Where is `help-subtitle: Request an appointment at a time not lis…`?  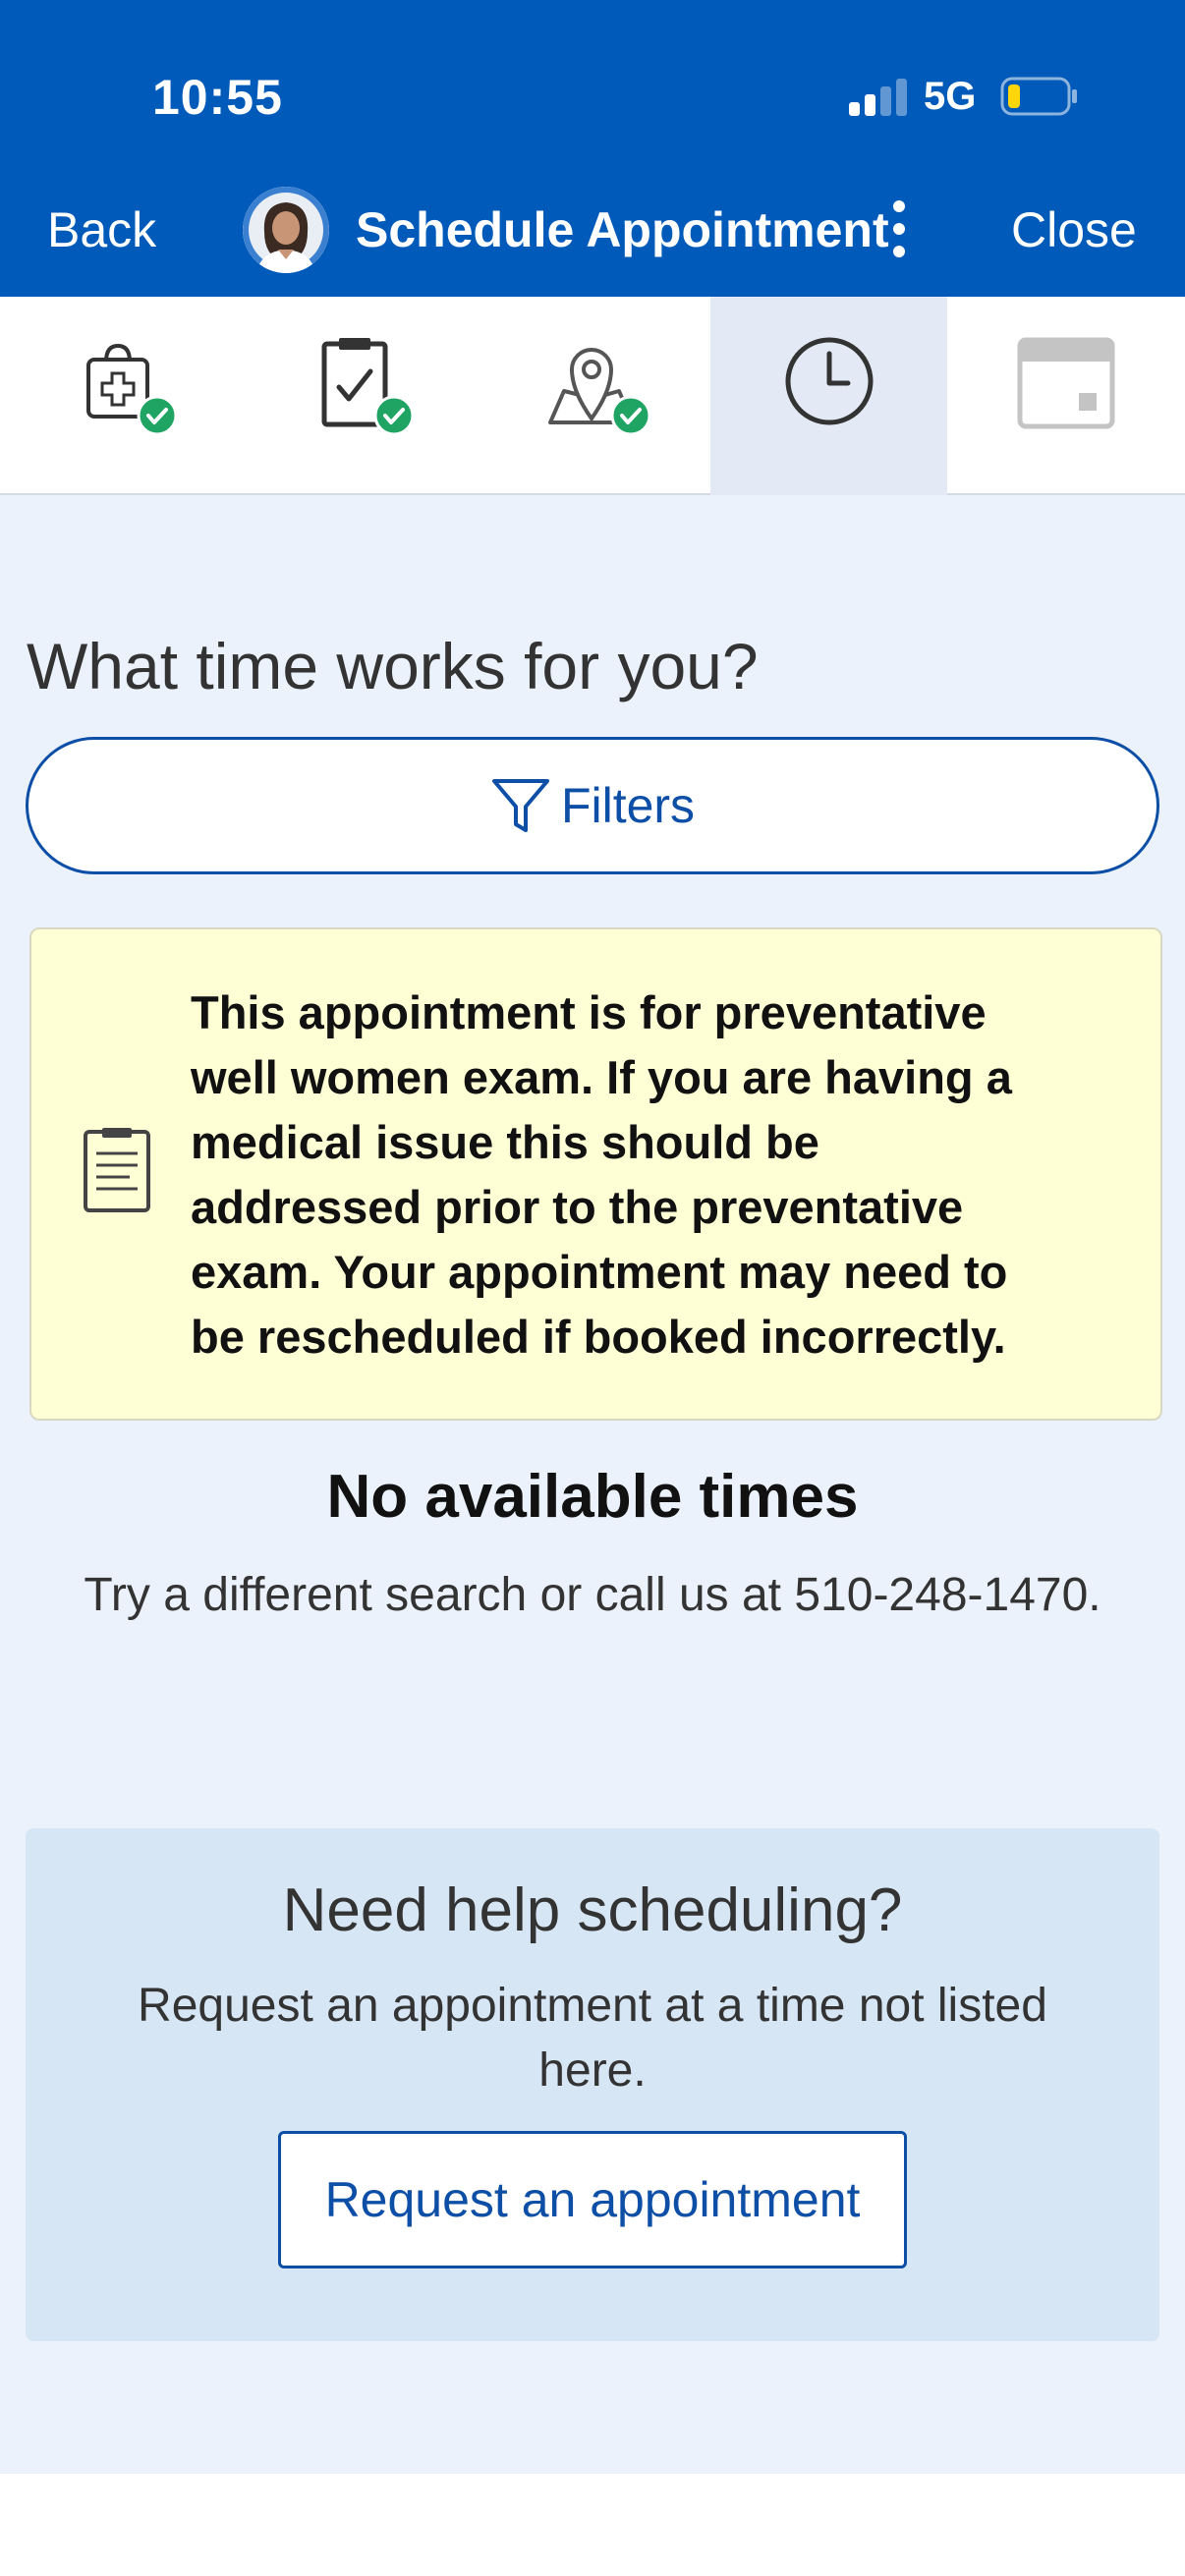 help-subtitle: Request an appointment at a time not lis… is located at coordinates (592, 2038).